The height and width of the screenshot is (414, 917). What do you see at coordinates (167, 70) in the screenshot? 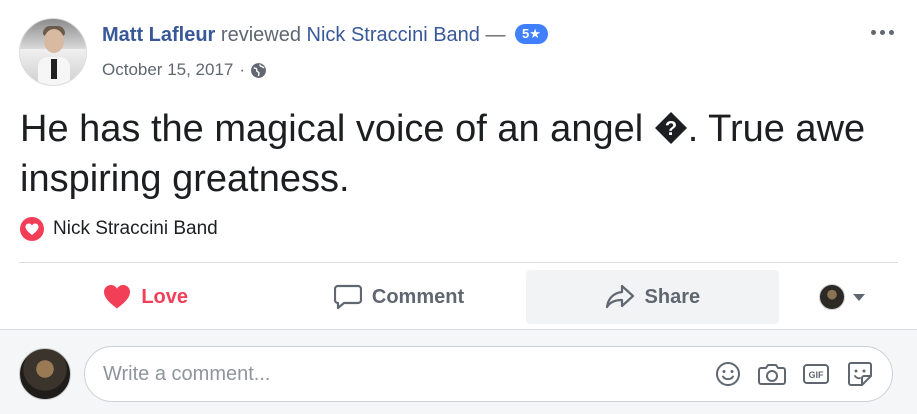
I see `post-date-link: October 15, 2017` at bounding box center [167, 70].